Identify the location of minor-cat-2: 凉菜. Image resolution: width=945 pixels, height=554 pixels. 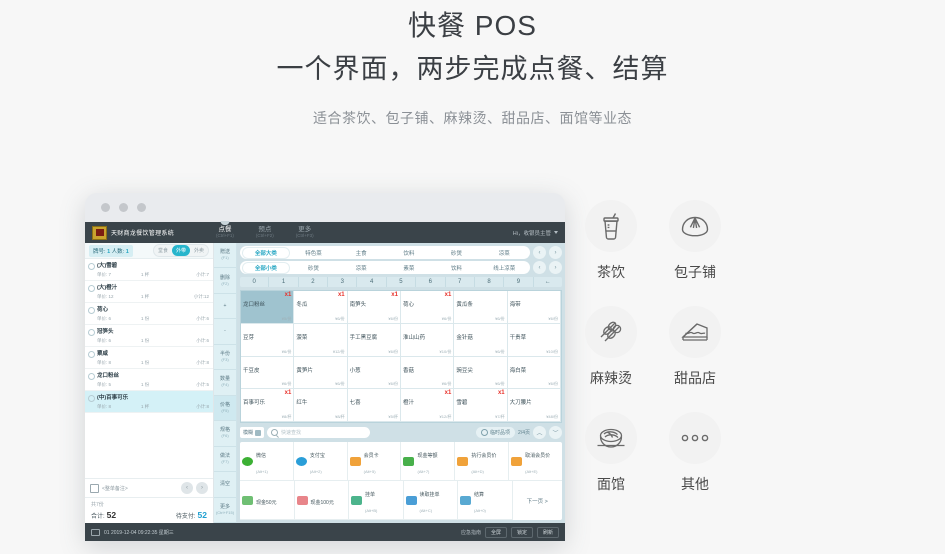
(361, 268).